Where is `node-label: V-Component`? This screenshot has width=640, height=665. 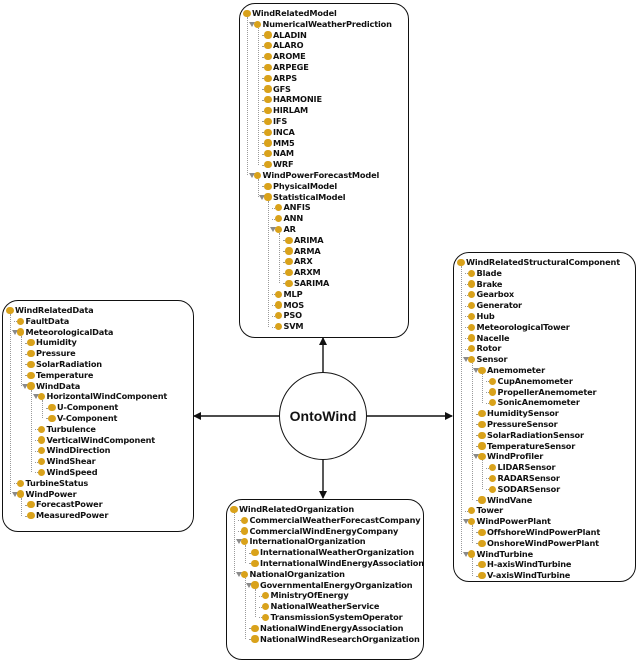 node-label: V-Component is located at coordinates (87, 417).